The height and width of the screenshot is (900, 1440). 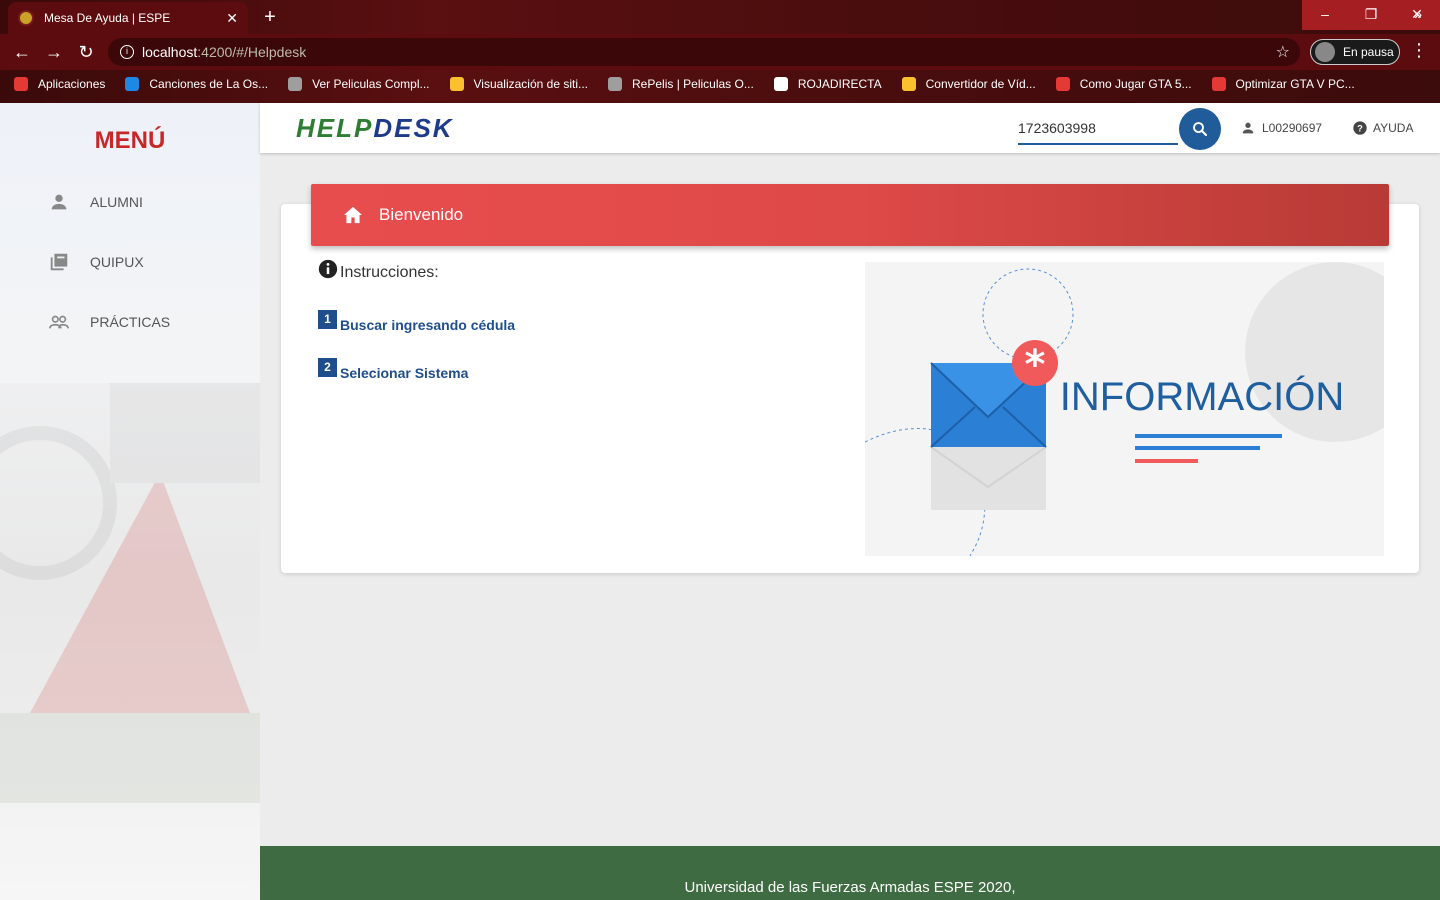 I want to click on profile-button: En pausa, so click(x=1355, y=52).